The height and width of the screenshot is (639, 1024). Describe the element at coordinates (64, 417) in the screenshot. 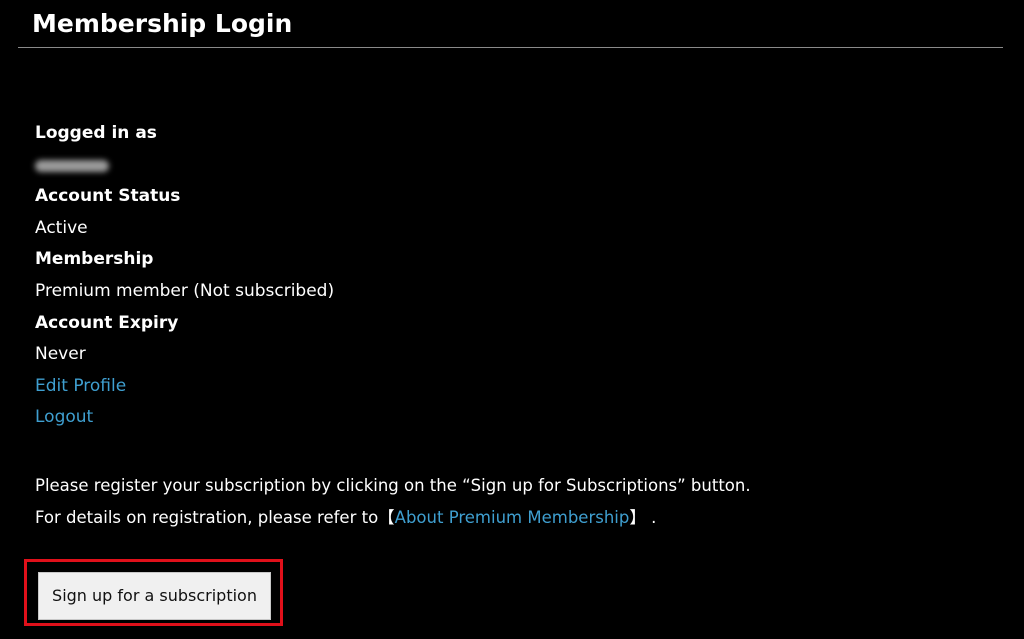

I see `logout-link: Logout` at that location.